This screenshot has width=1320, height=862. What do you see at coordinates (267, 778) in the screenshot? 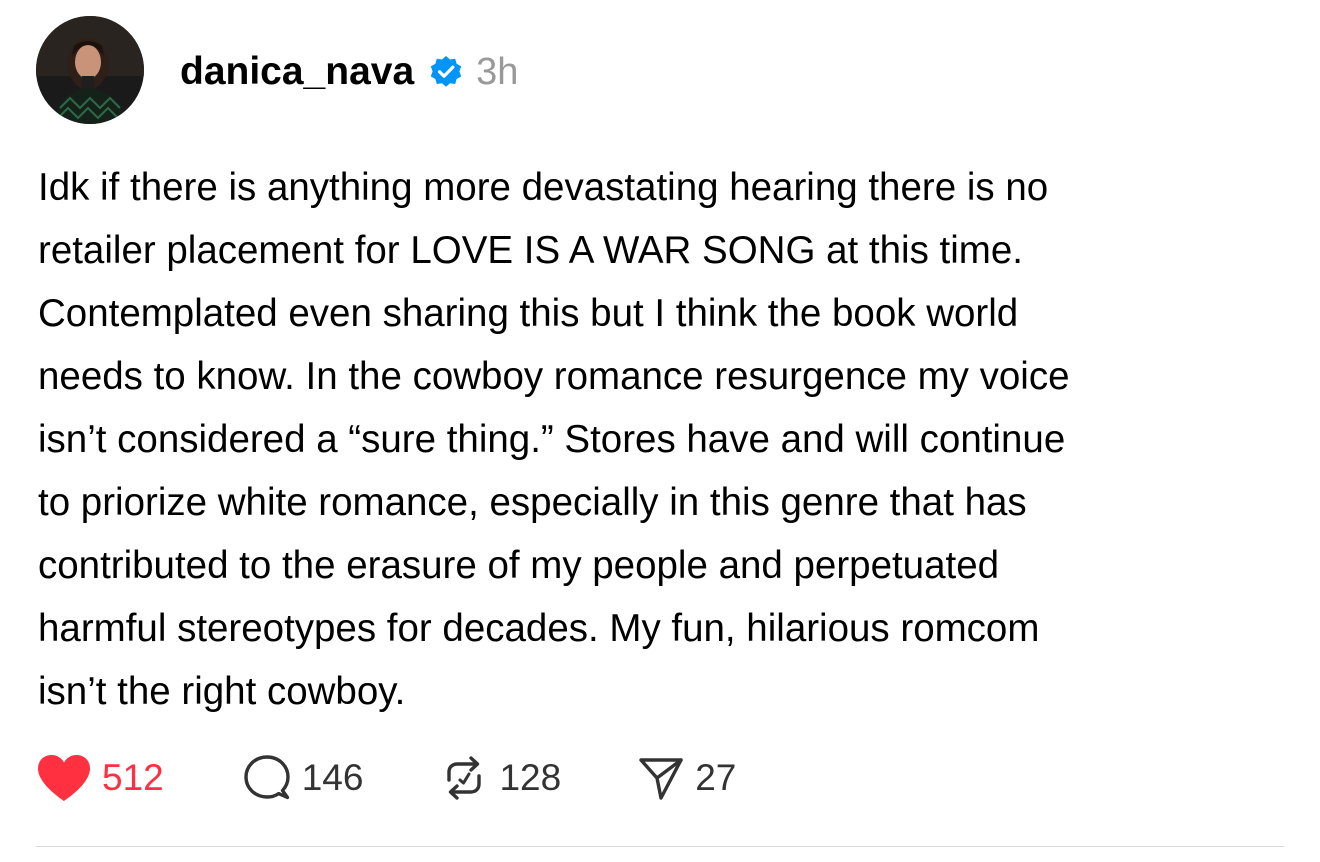
I see `comment-icon` at bounding box center [267, 778].